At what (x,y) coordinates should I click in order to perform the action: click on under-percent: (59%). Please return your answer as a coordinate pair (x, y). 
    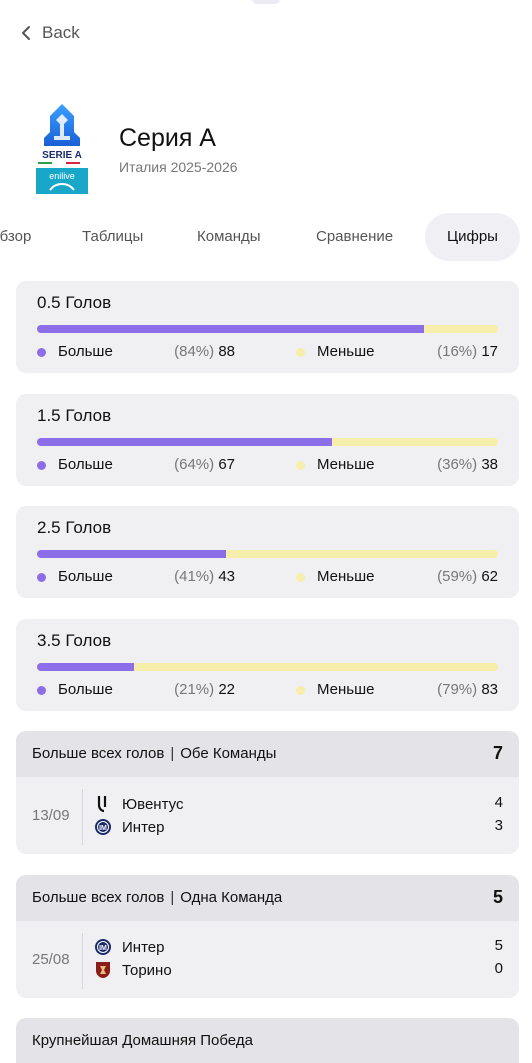
    Looking at the image, I should click on (457, 576).